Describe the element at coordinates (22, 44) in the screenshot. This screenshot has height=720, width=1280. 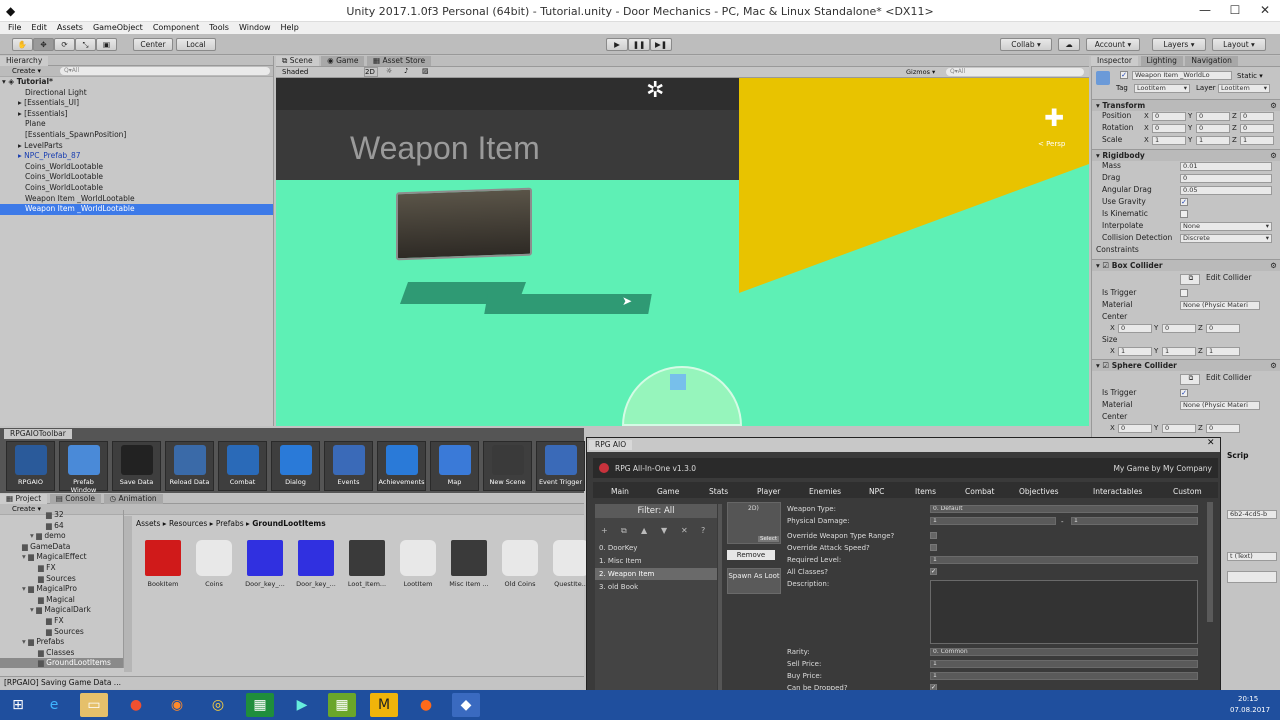
I see `hand-tool-icon: ✋` at that location.